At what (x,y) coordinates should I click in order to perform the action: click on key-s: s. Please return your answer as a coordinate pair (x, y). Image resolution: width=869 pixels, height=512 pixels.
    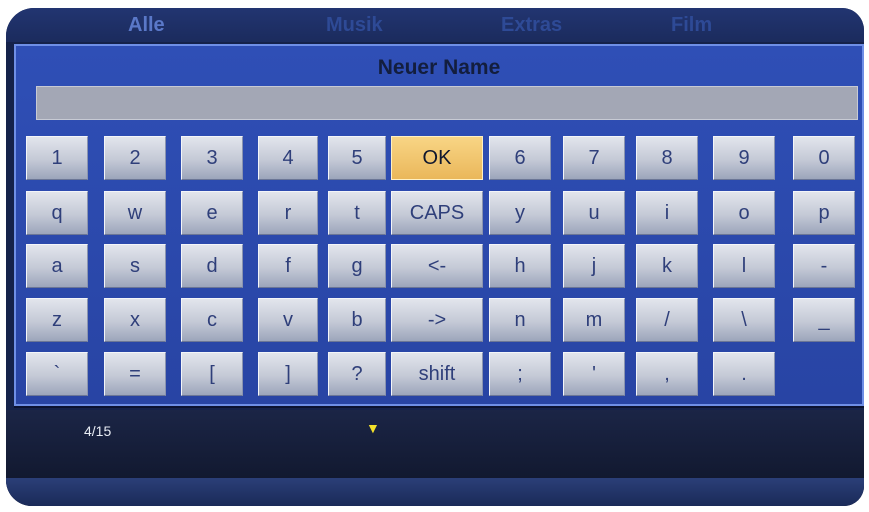
    Looking at the image, I should click on (135, 266).